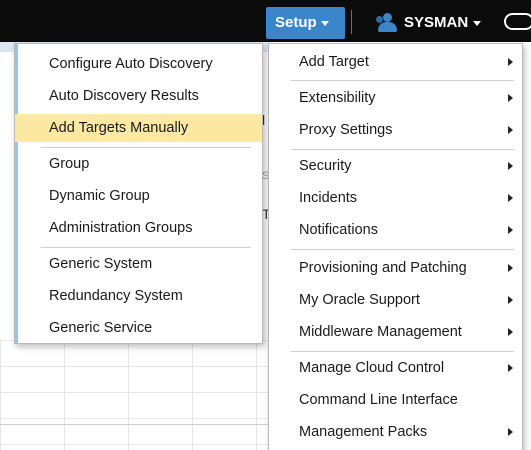 The image size is (531, 450). Describe the element at coordinates (328, 198) in the screenshot. I see `menu-item-label: Incidents` at that location.